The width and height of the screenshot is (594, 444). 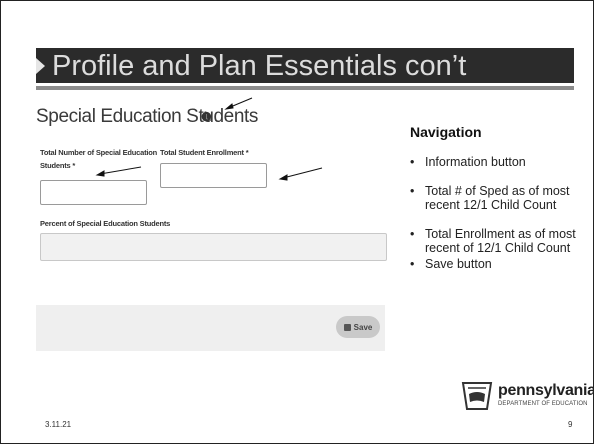 What do you see at coordinates (120, 170) in the screenshot?
I see `arrow-to-sped-count` at bounding box center [120, 170].